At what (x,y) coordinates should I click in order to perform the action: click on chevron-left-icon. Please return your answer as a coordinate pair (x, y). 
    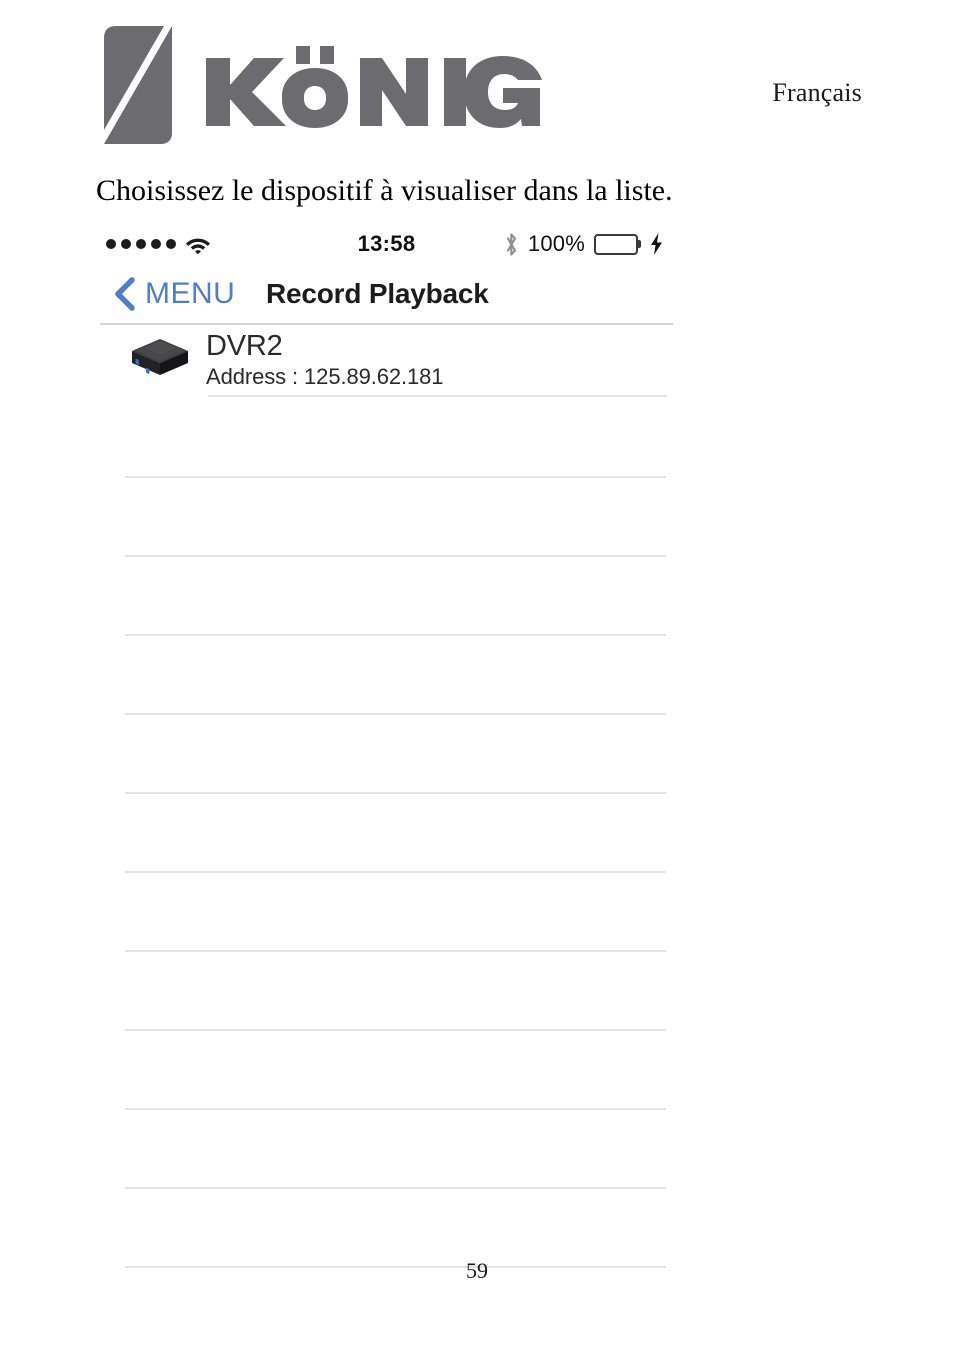
    Looking at the image, I should click on (125, 293).